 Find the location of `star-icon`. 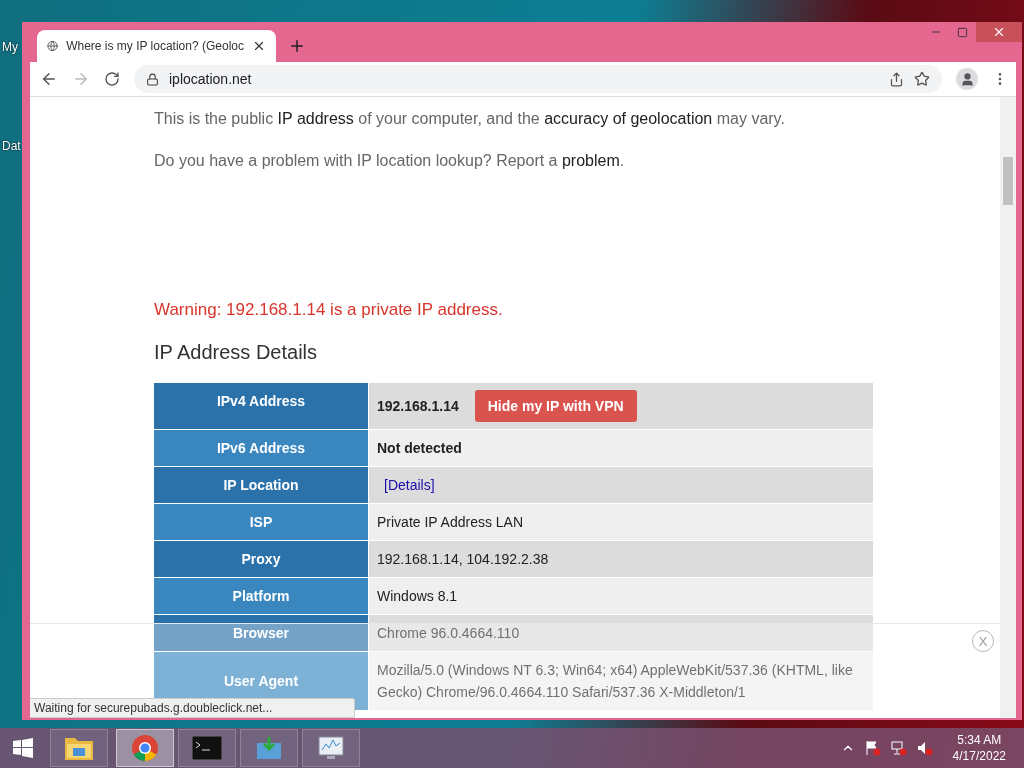

star-icon is located at coordinates (922, 79).